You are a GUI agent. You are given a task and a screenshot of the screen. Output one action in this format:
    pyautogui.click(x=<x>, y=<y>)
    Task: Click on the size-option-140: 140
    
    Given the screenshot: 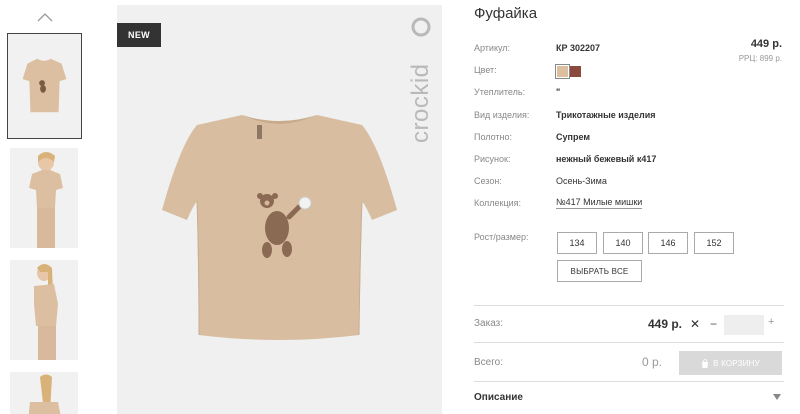 What is the action you would take?
    pyautogui.click(x=623, y=243)
    